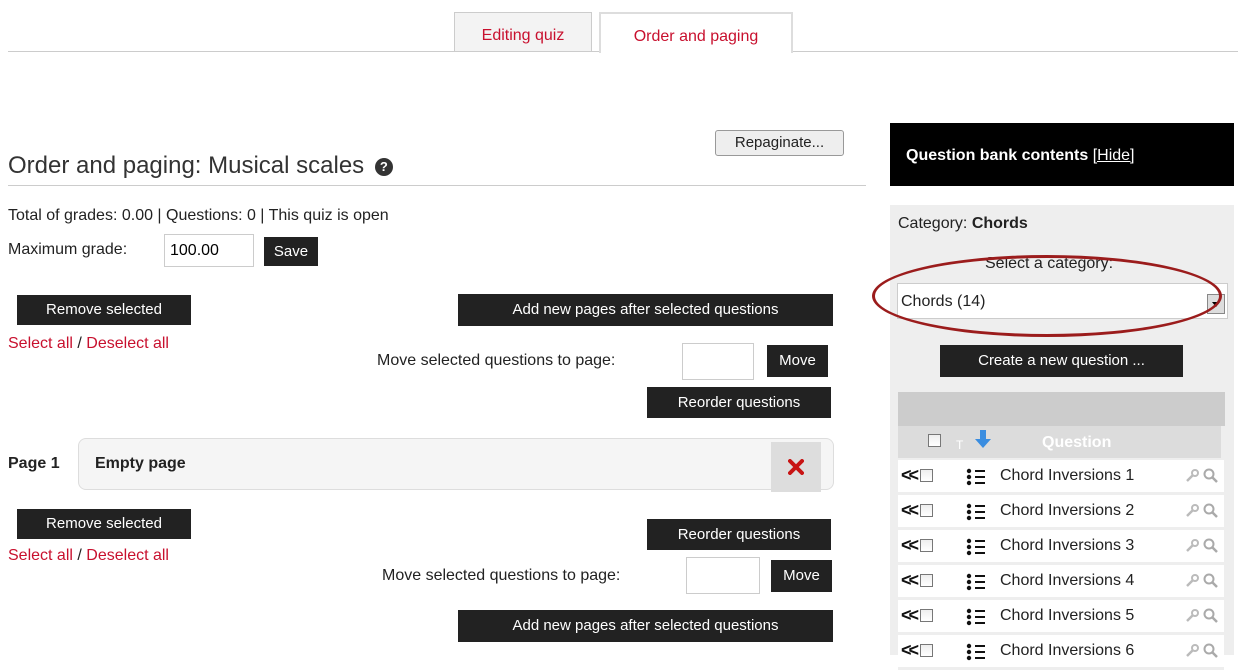 The image size is (1238, 670). What do you see at coordinates (523, 35) in the screenshot?
I see `tab-editing-quiz-label: Editing quiz` at bounding box center [523, 35].